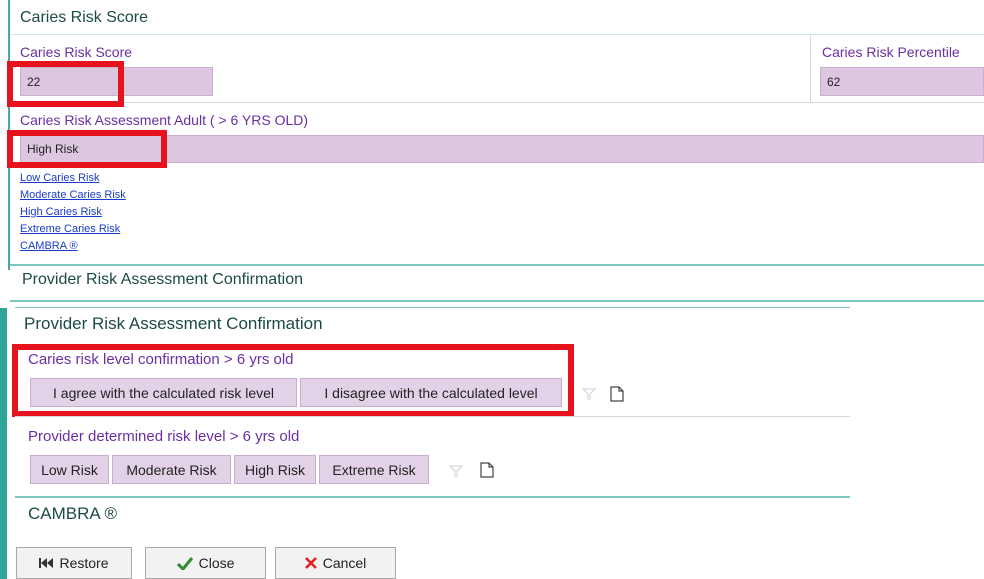 Image resolution: width=984 pixels, height=579 pixels. What do you see at coordinates (173, 323) in the screenshot?
I see `provider-panel-title: Provider Risk Assessment Confirmation` at bounding box center [173, 323].